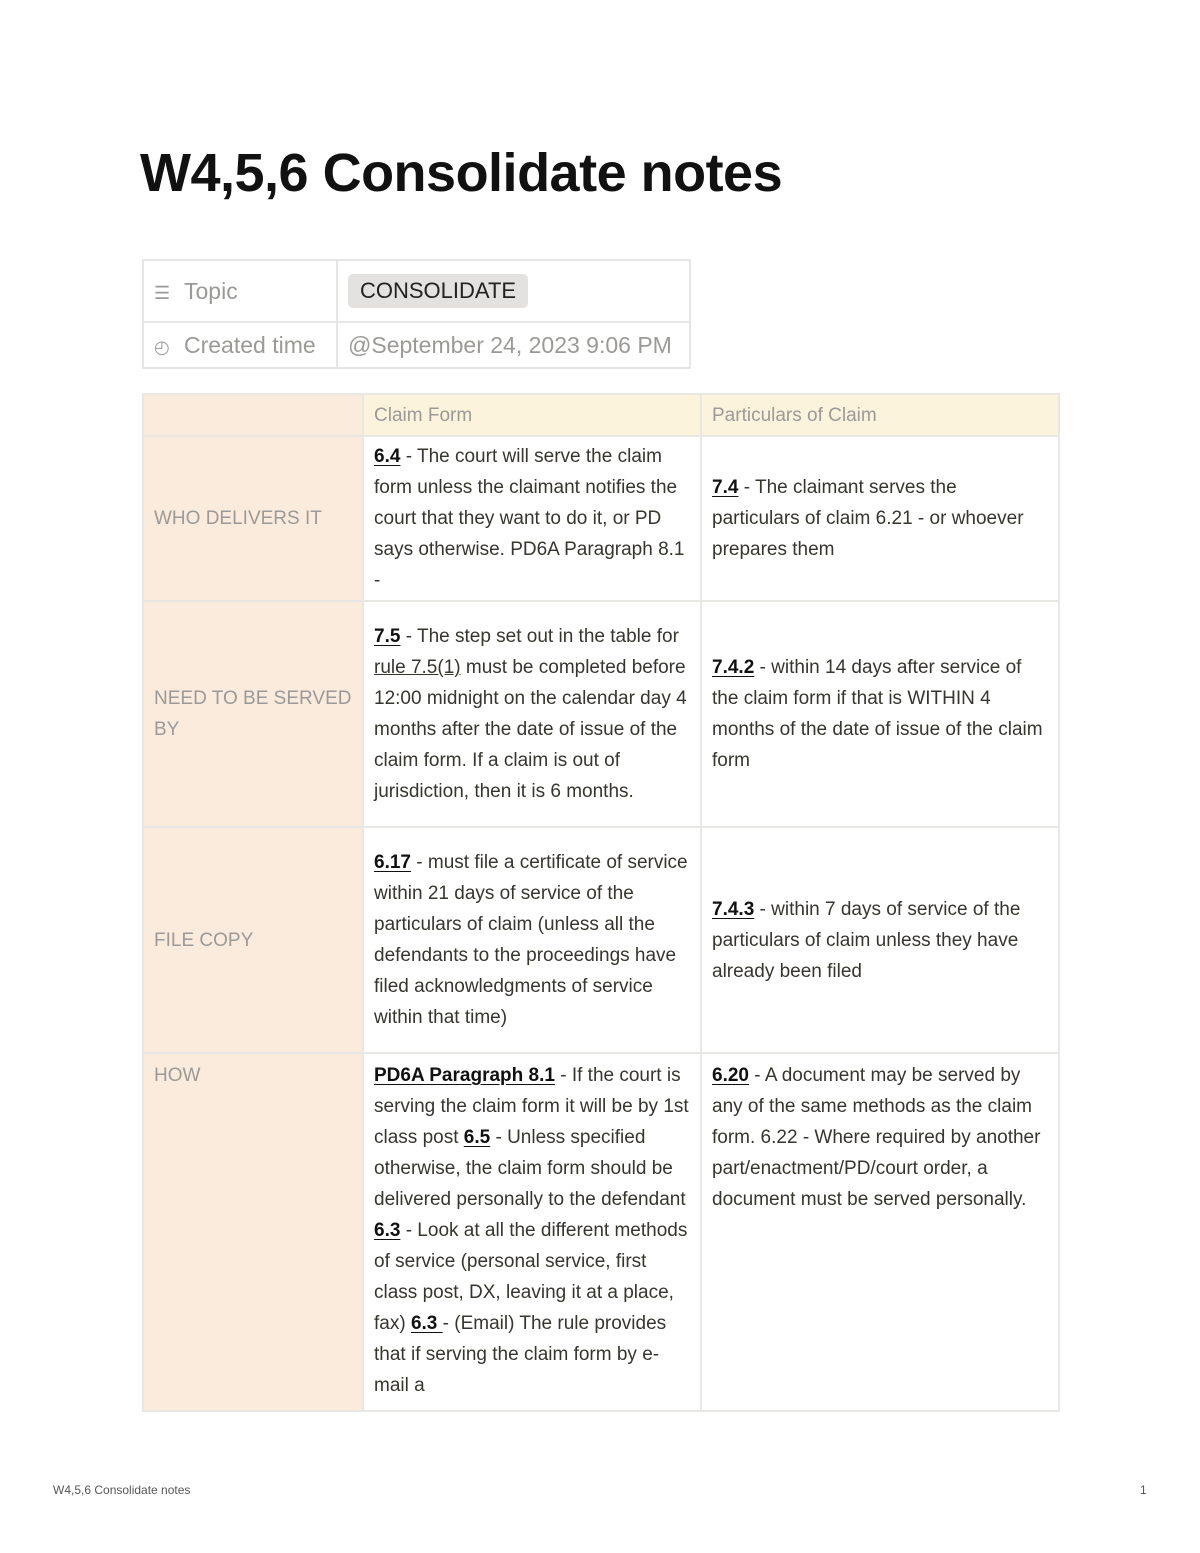 The width and height of the screenshot is (1200, 1553). What do you see at coordinates (387, 636) in the screenshot?
I see `rule-ref: 7.5` at bounding box center [387, 636].